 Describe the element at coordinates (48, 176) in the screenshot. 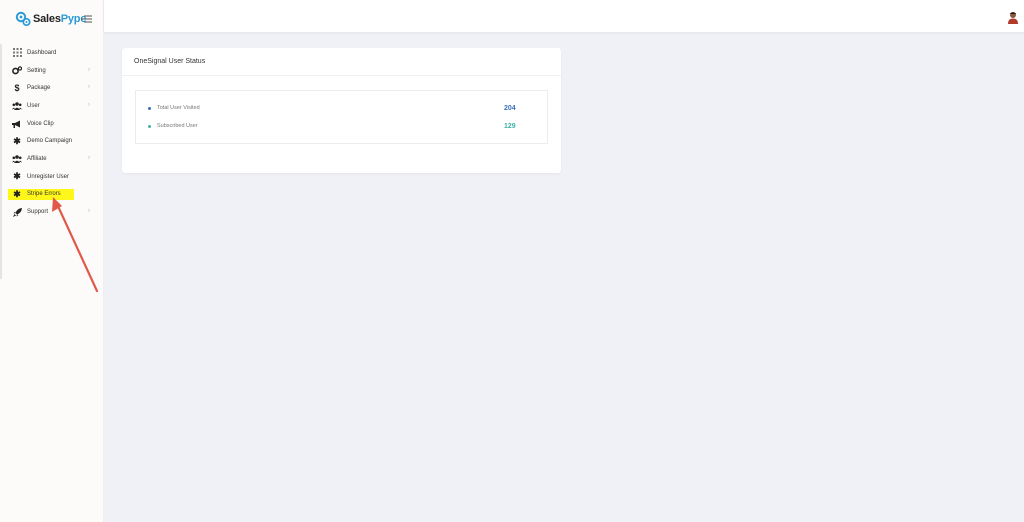

I see `sidebar-item-label: Unregister User` at that location.